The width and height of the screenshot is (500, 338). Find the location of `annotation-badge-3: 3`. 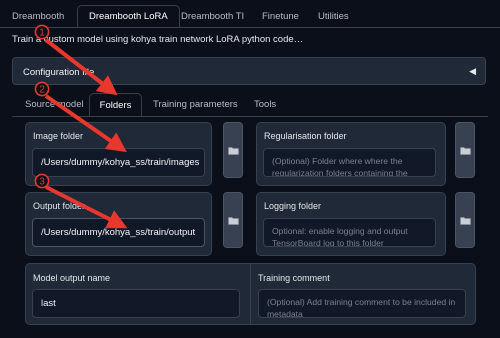

annotation-badge-3: 3 is located at coordinates (42, 181).